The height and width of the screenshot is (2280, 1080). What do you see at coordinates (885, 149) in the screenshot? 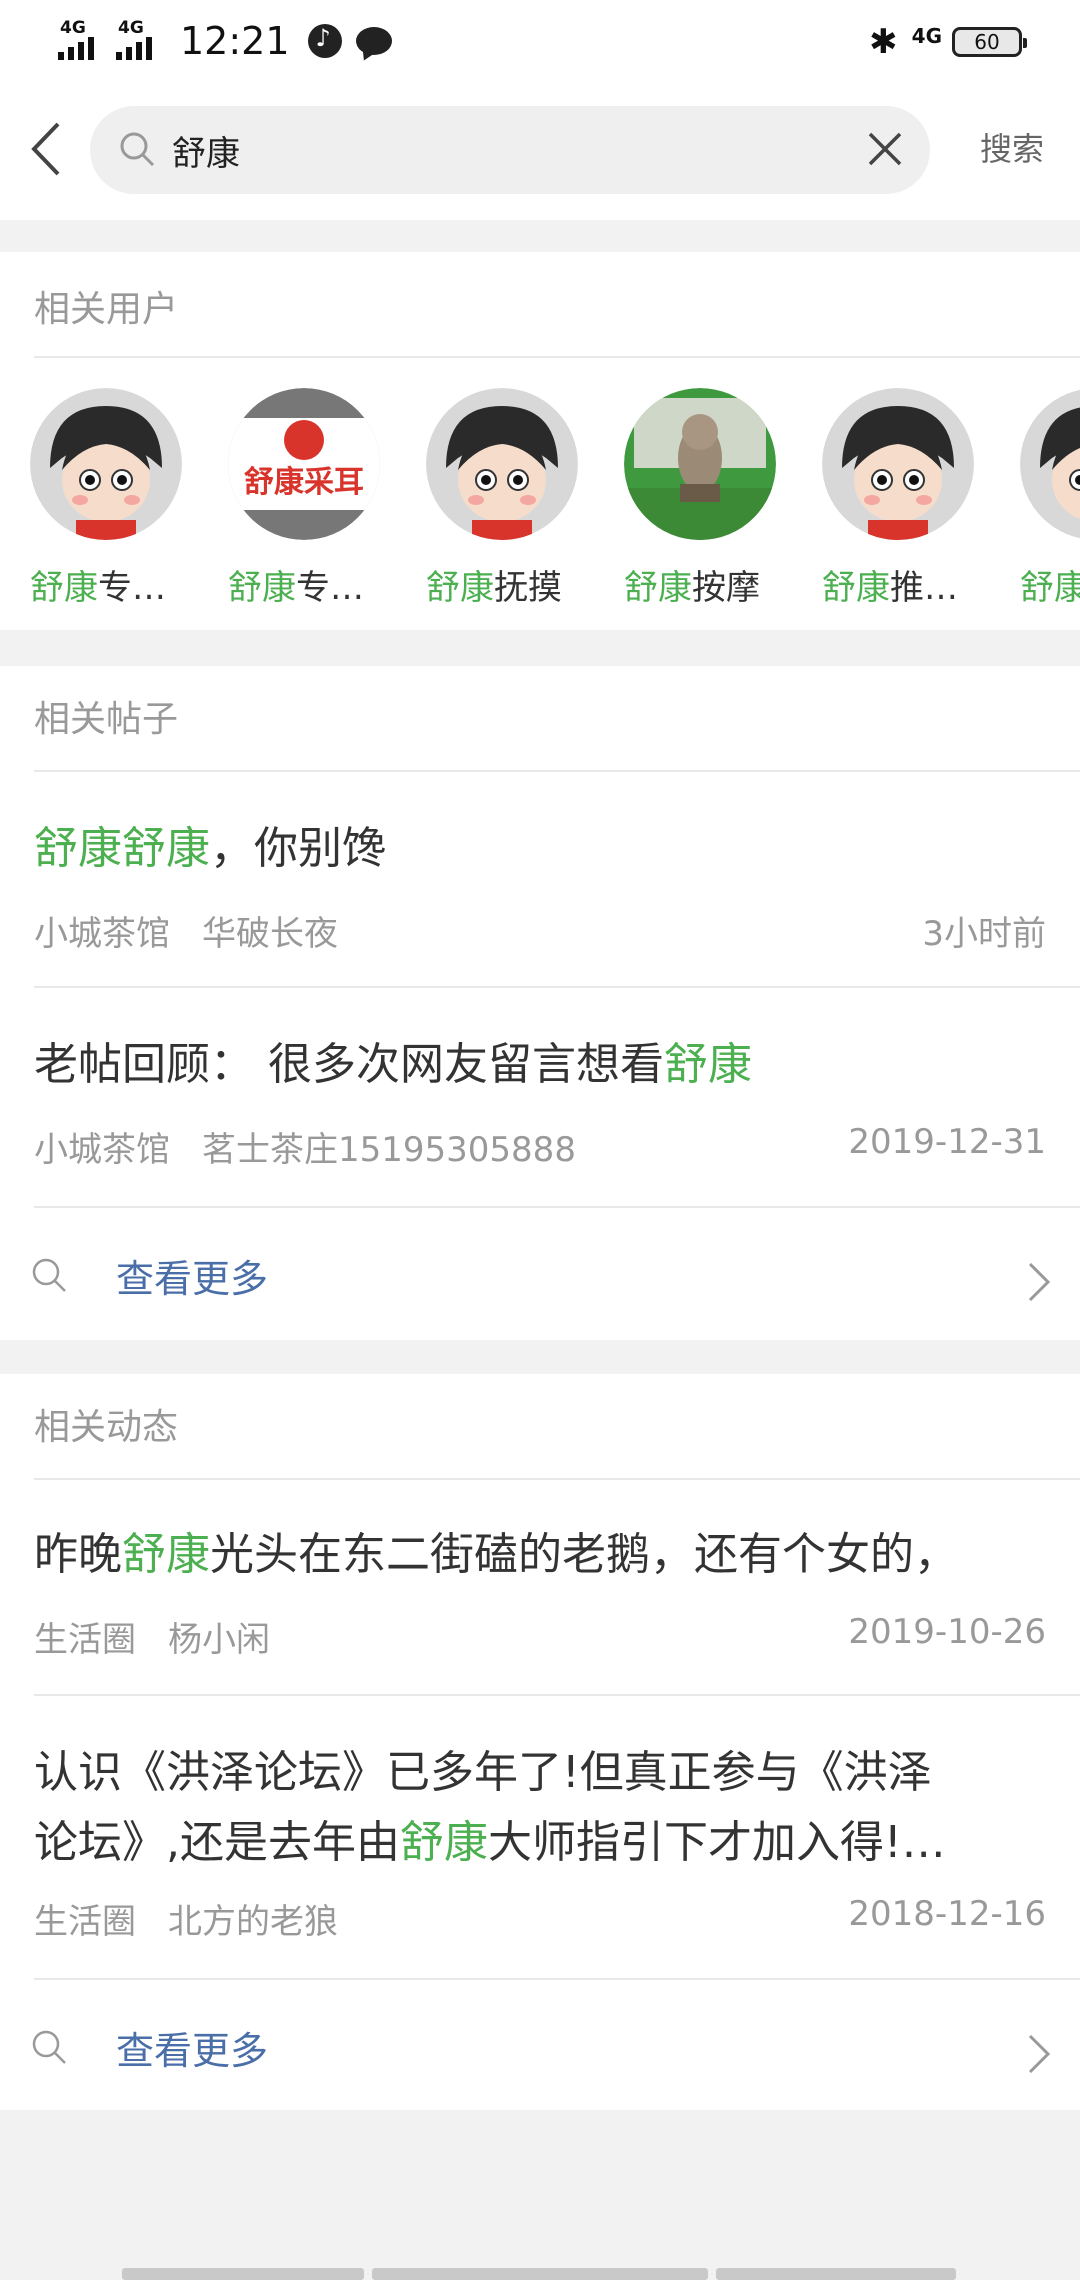
I see `clear-icon` at bounding box center [885, 149].